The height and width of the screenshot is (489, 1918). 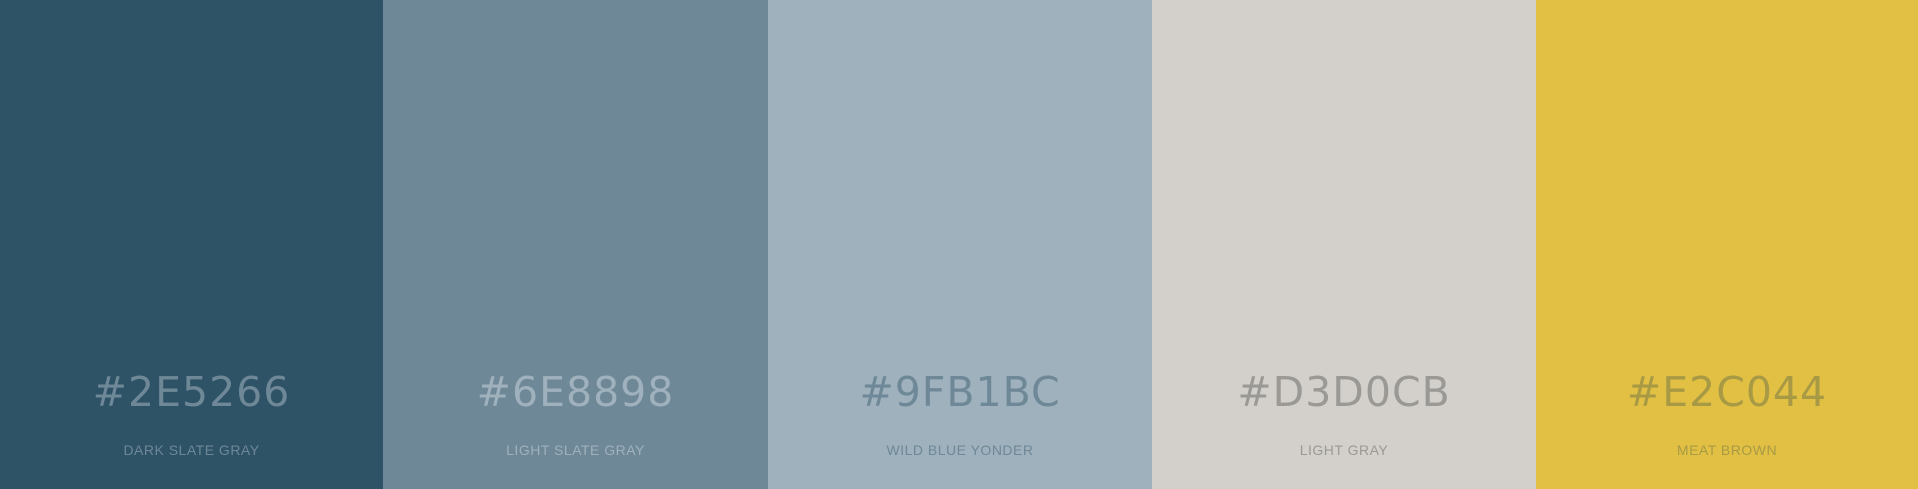 I want to click on swatch-hex-code: #9FB1BC, so click(x=960, y=392).